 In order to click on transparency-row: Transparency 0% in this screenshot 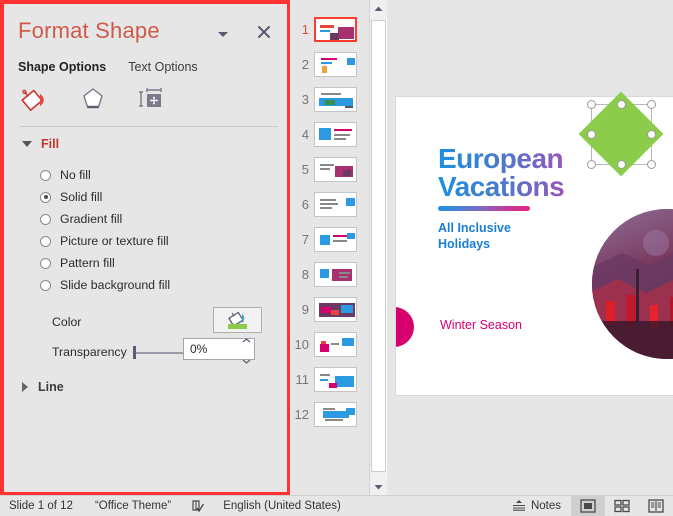, I will do `click(167, 350)`.